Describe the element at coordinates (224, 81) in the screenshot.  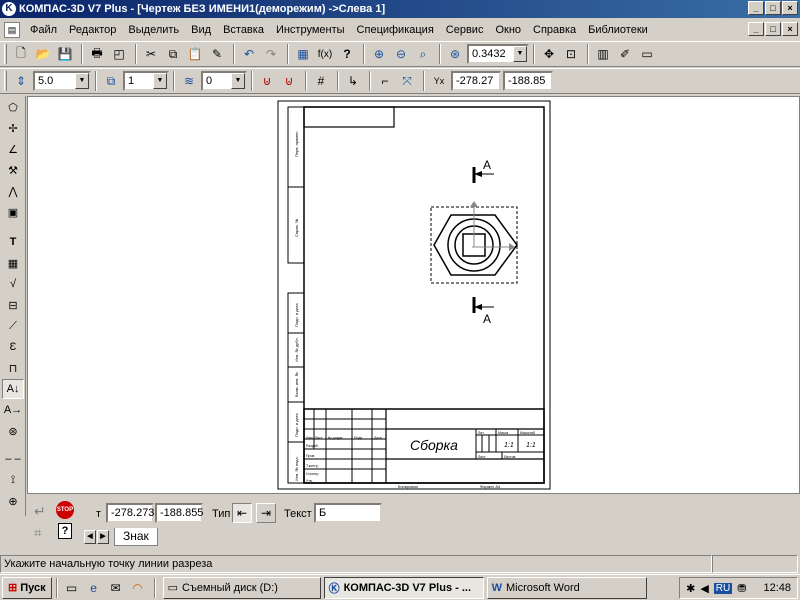
I see `style-combo: 0 ▼` at that location.